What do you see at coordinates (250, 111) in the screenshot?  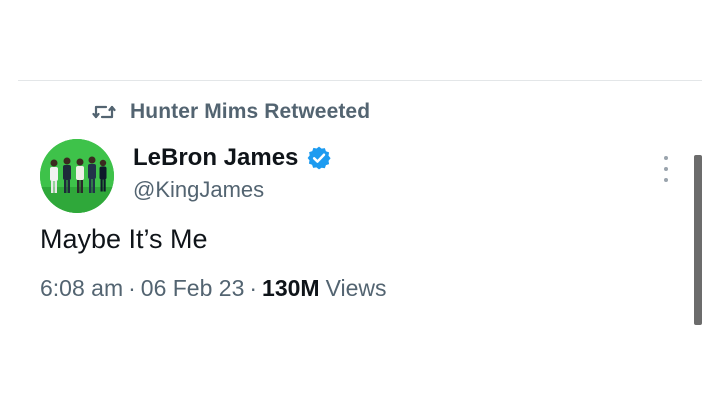 I see `retweeted-by-label: Hunter Mims Retweeted` at bounding box center [250, 111].